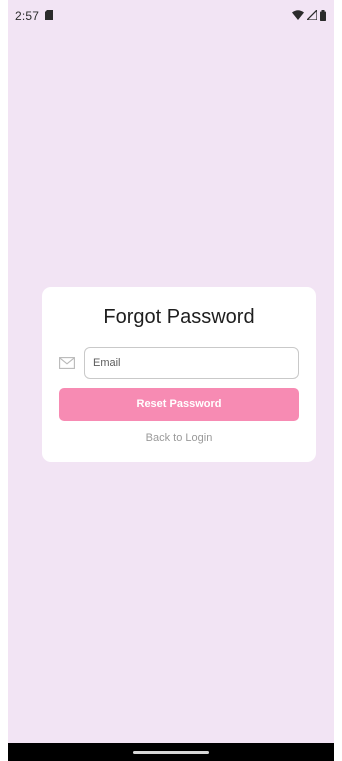 The height and width of the screenshot is (761, 342). Describe the element at coordinates (179, 404) in the screenshot. I see `reset-password-button: Reset Password` at that location.